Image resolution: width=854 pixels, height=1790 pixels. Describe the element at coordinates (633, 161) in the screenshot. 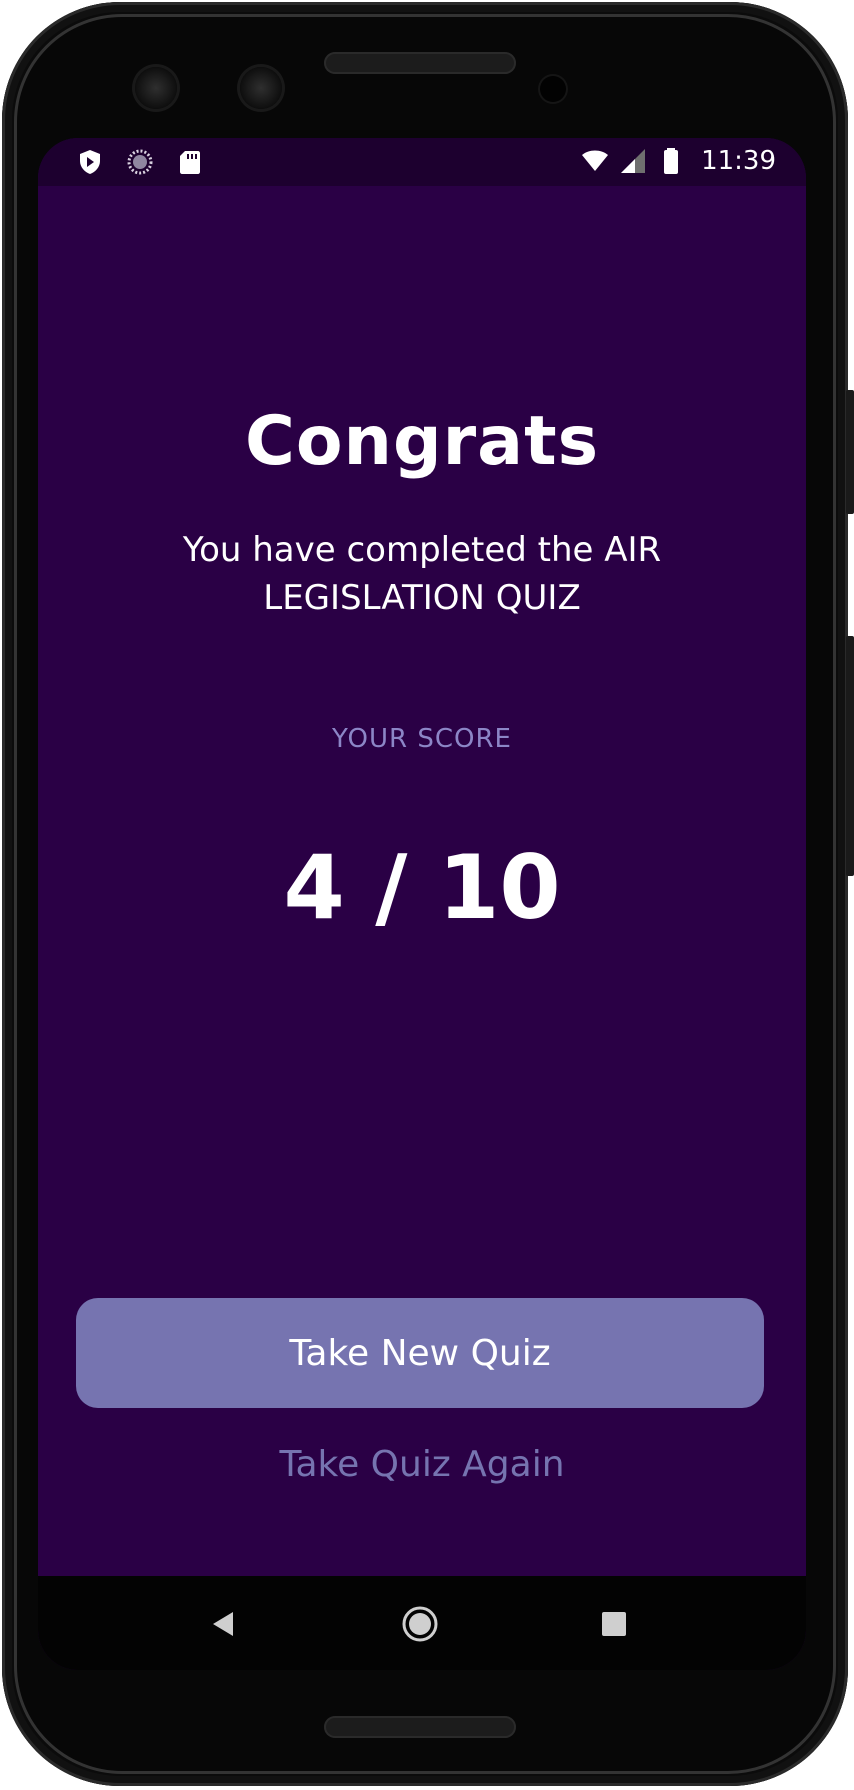

I see `signal-icon` at that location.